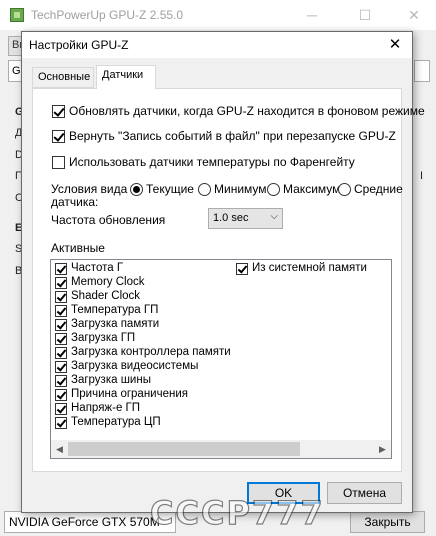  What do you see at coordinates (414, 15) in the screenshot?
I see `main-close-icon: ✕` at bounding box center [414, 15].